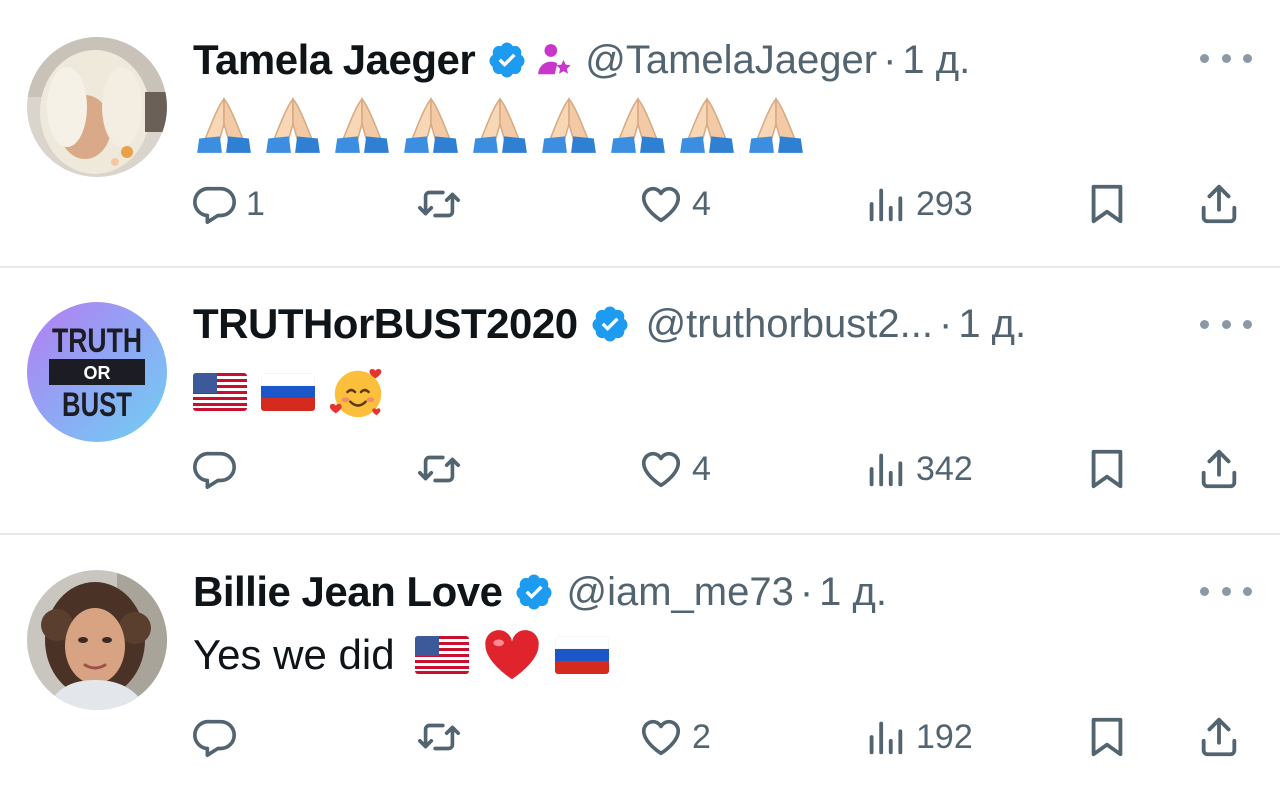  Describe the element at coordinates (554, 59) in the screenshot. I see `person-star-icon` at that location.